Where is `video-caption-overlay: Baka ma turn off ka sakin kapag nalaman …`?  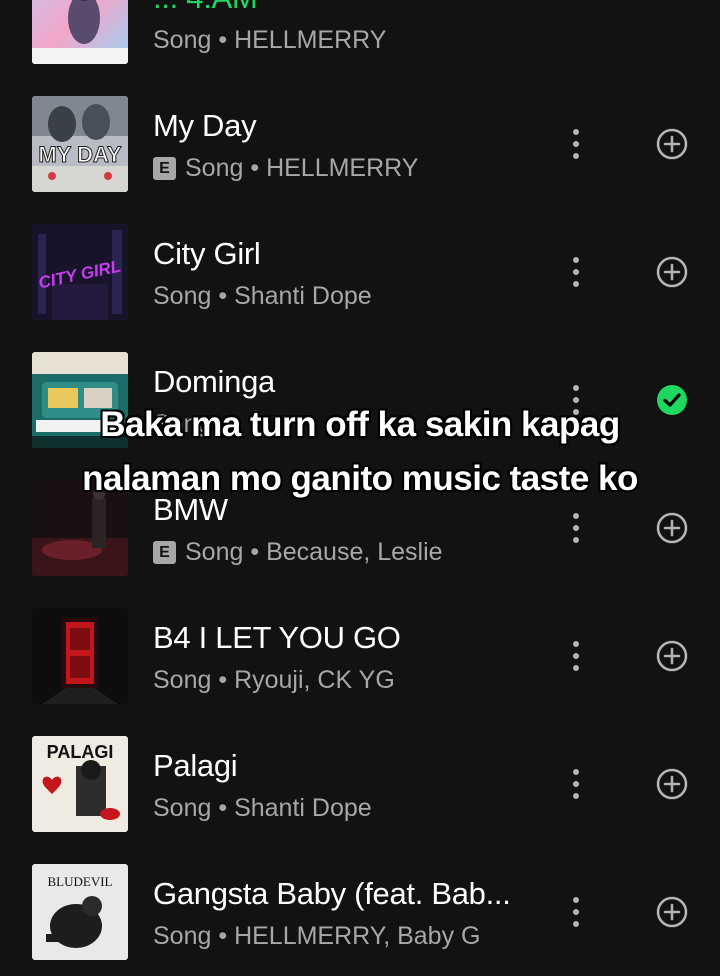
video-caption-overlay: Baka ma turn off ka sakin kapag nalaman … is located at coordinates (360, 451).